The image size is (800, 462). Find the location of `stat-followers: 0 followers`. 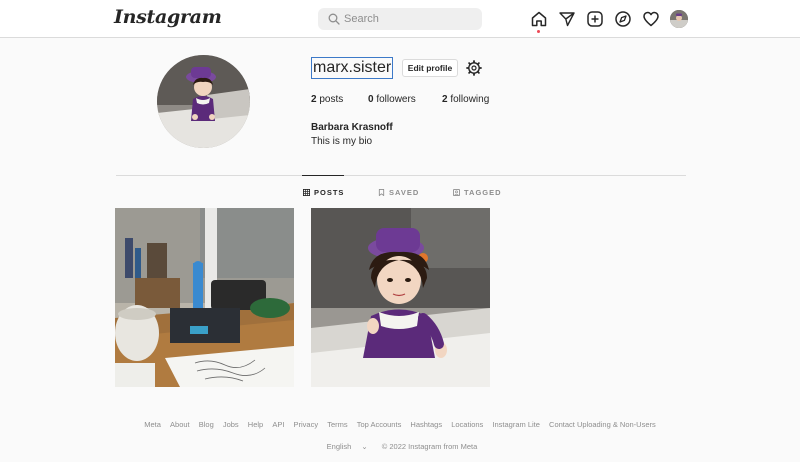

stat-followers: 0 followers is located at coordinates (392, 99).